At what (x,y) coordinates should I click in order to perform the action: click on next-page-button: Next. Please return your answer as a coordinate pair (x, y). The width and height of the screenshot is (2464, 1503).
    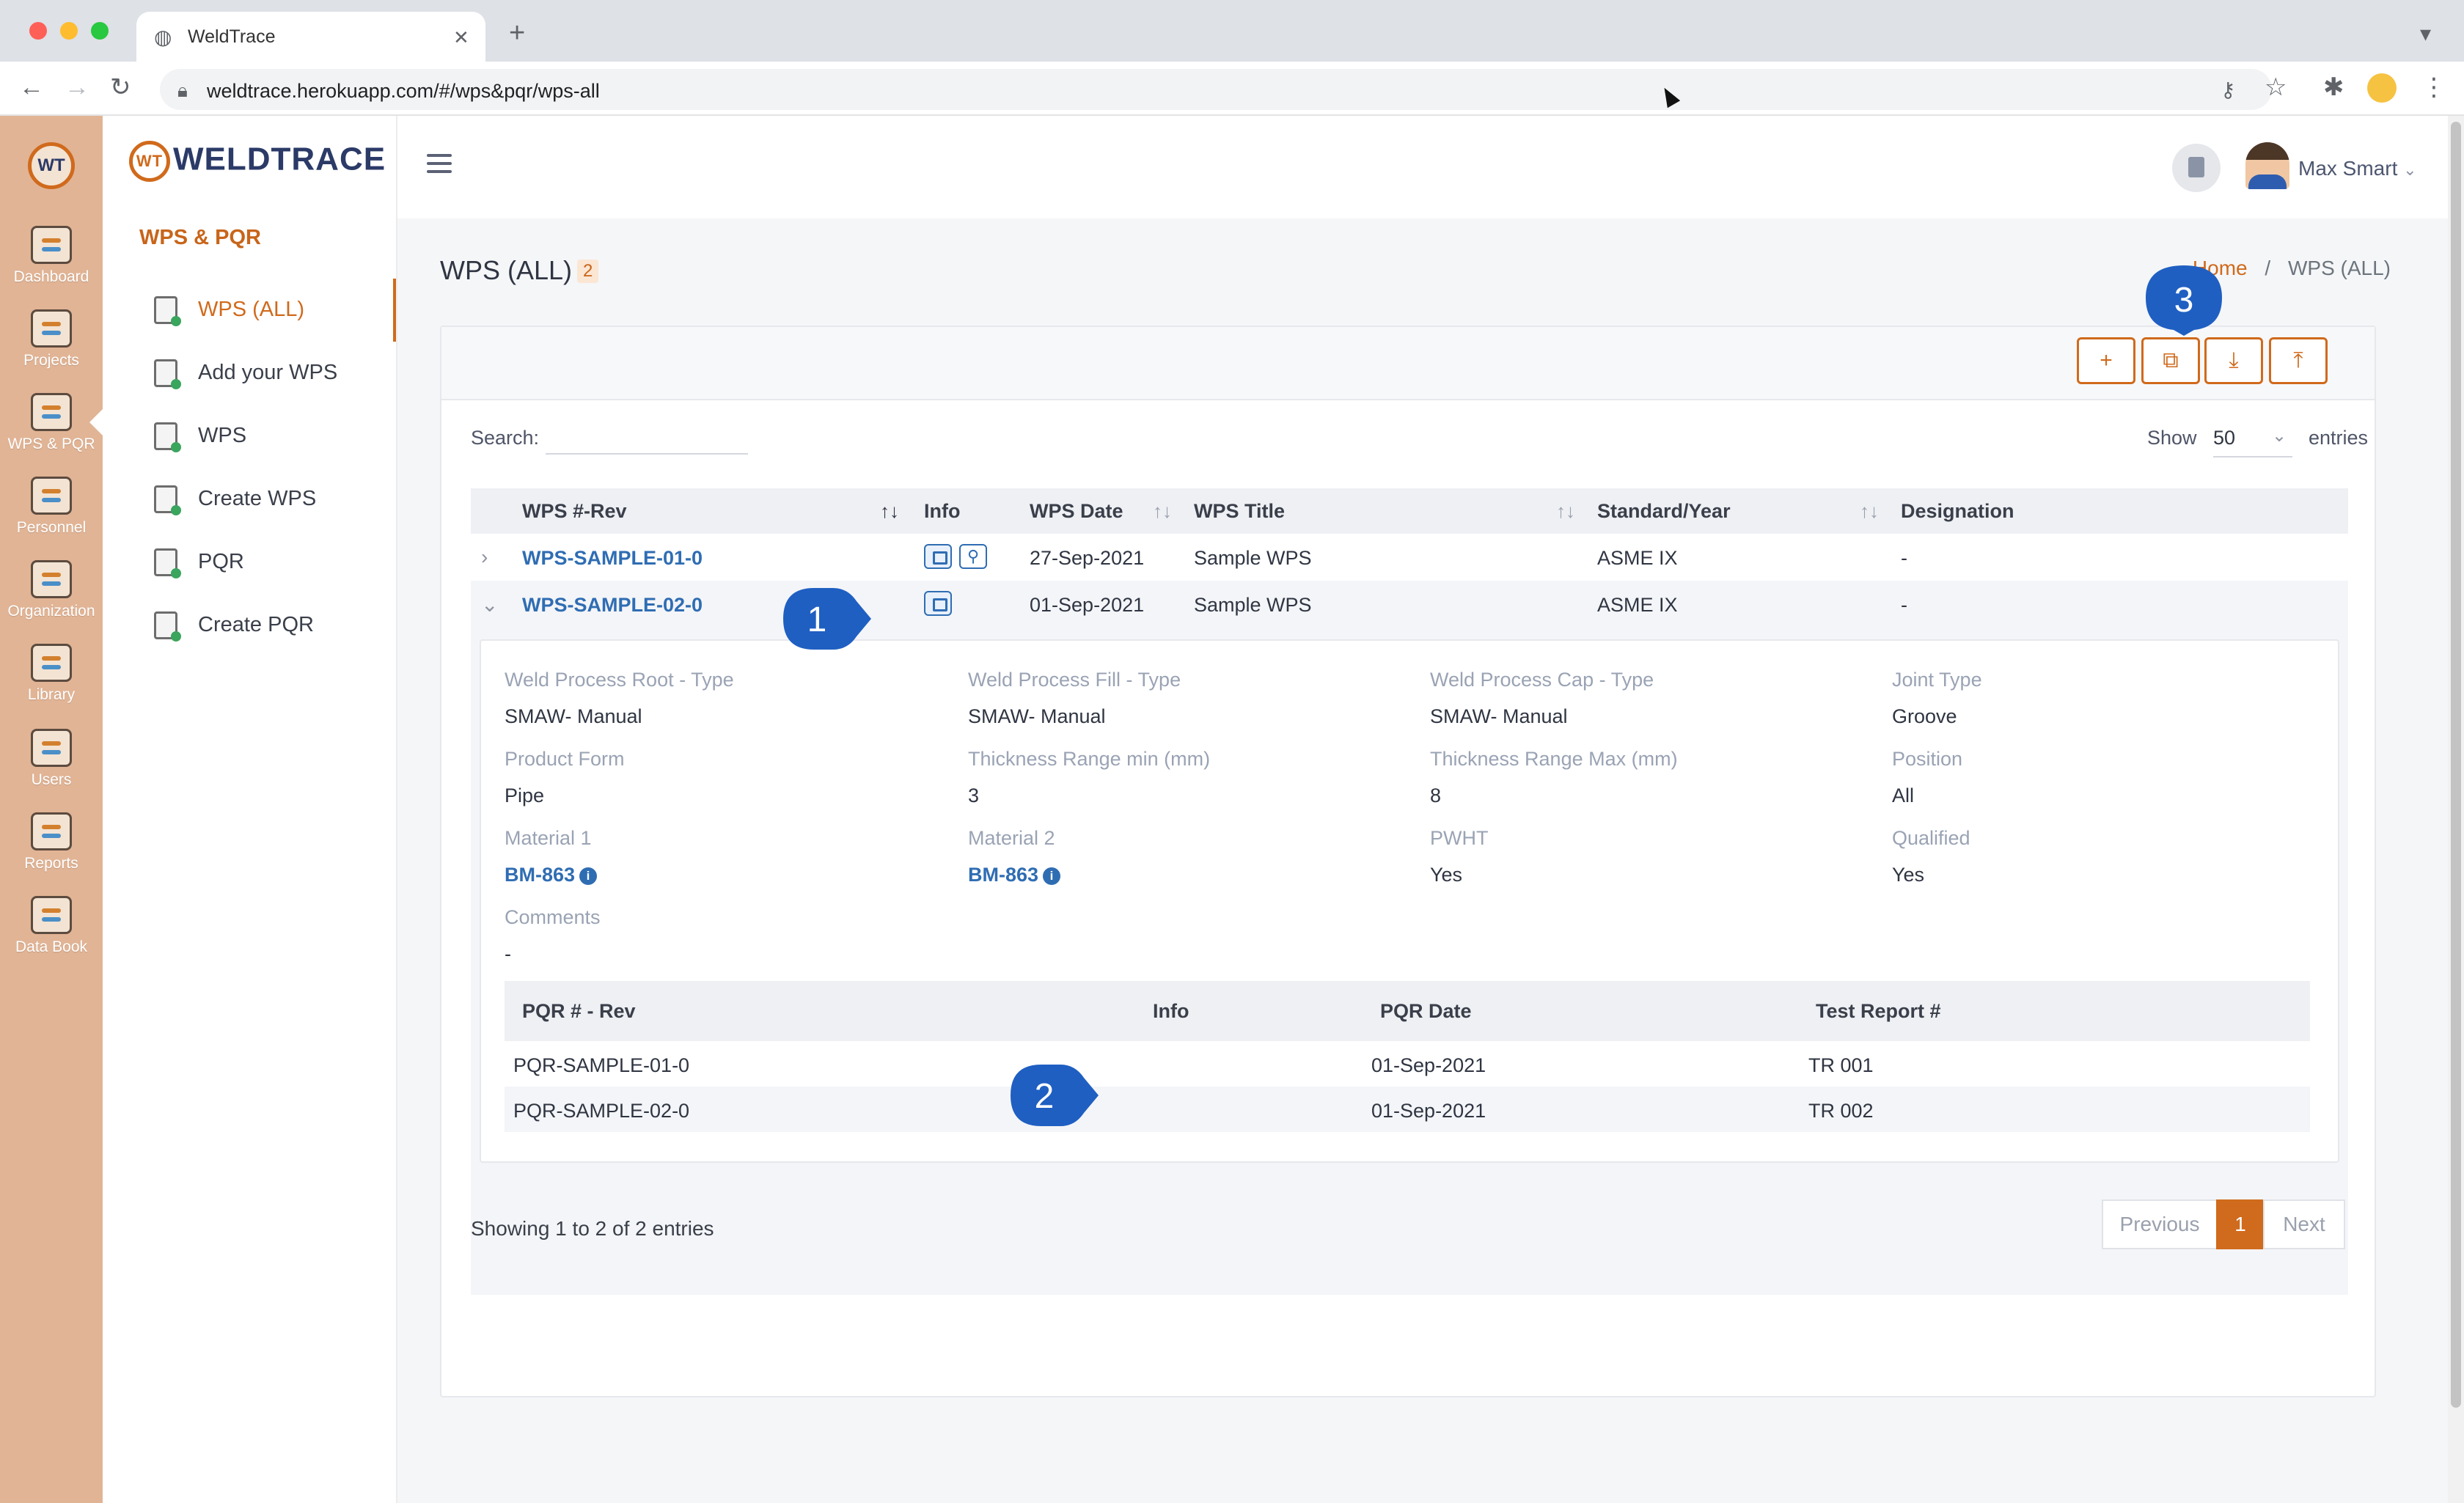
    Looking at the image, I should click on (2304, 1224).